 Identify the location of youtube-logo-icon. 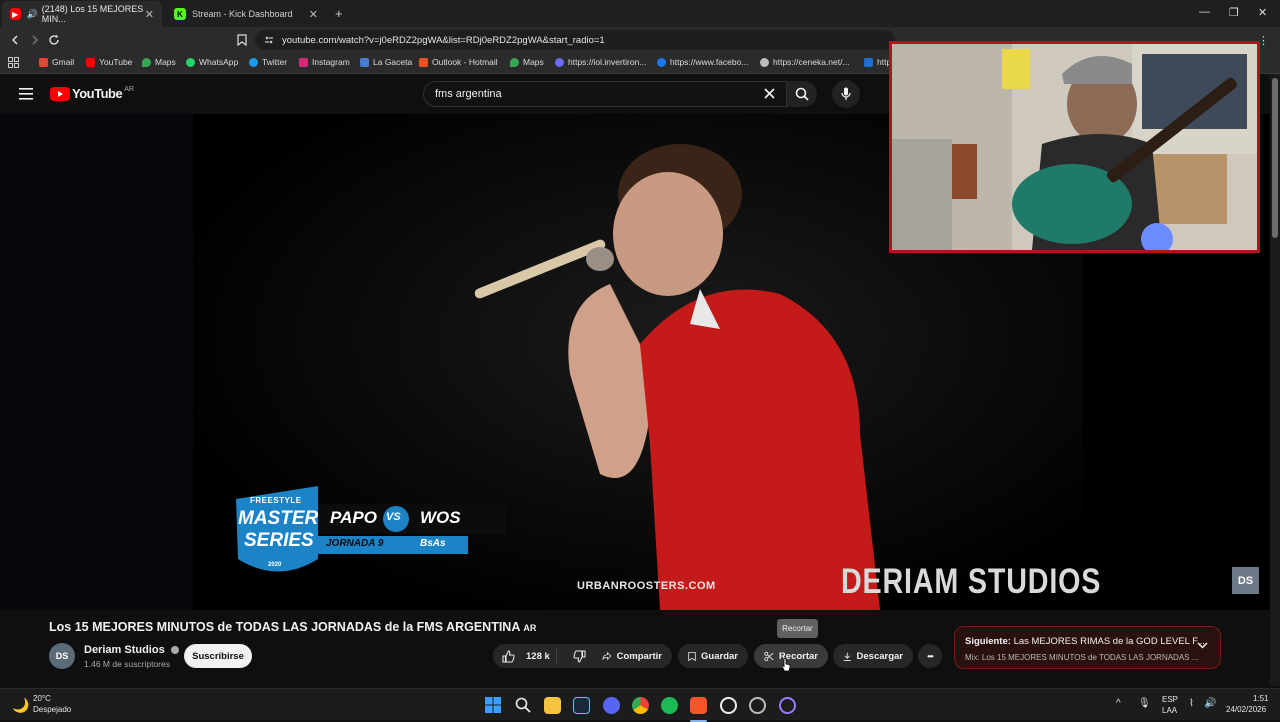
(60, 93).